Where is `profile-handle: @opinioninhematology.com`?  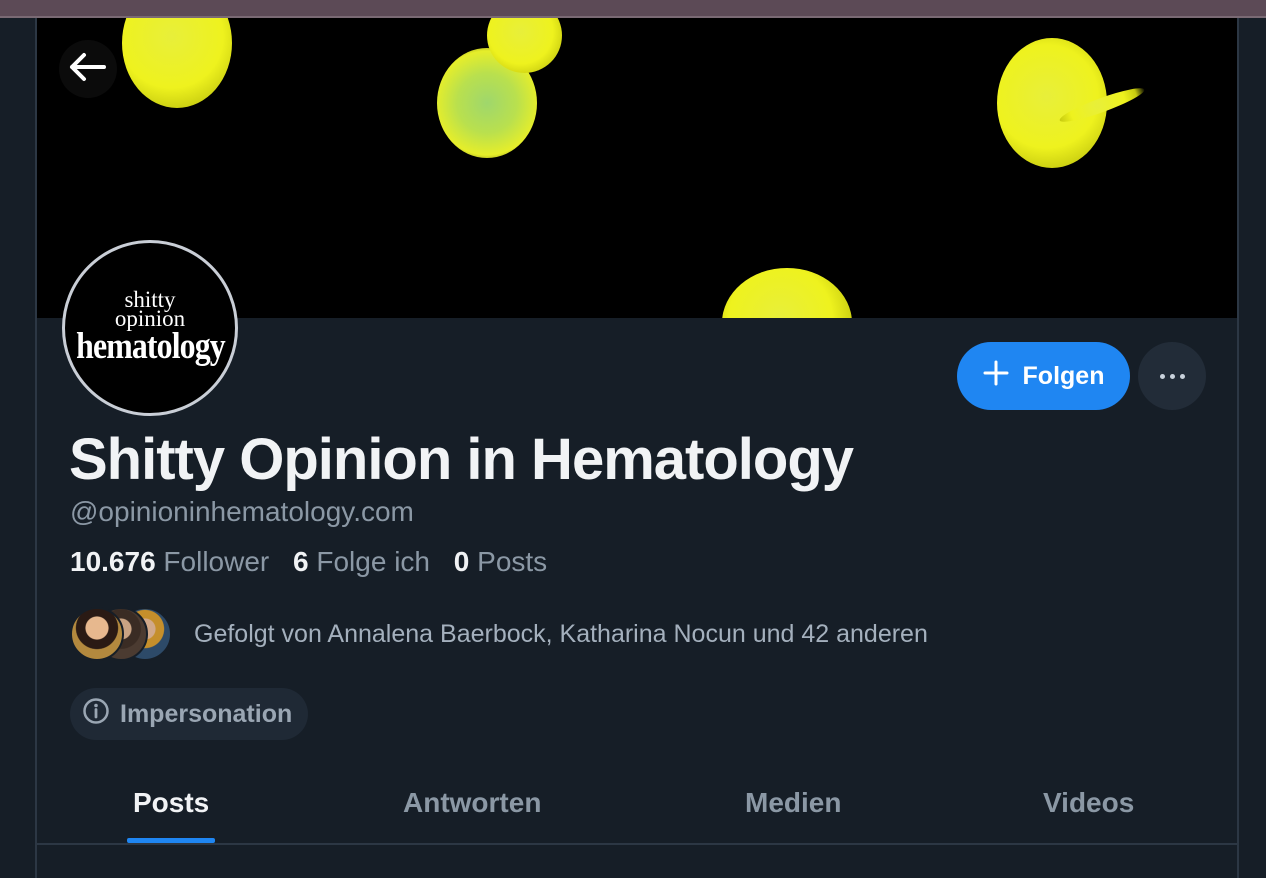
profile-handle: @opinioninhematology.com is located at coordinates (242, 511).